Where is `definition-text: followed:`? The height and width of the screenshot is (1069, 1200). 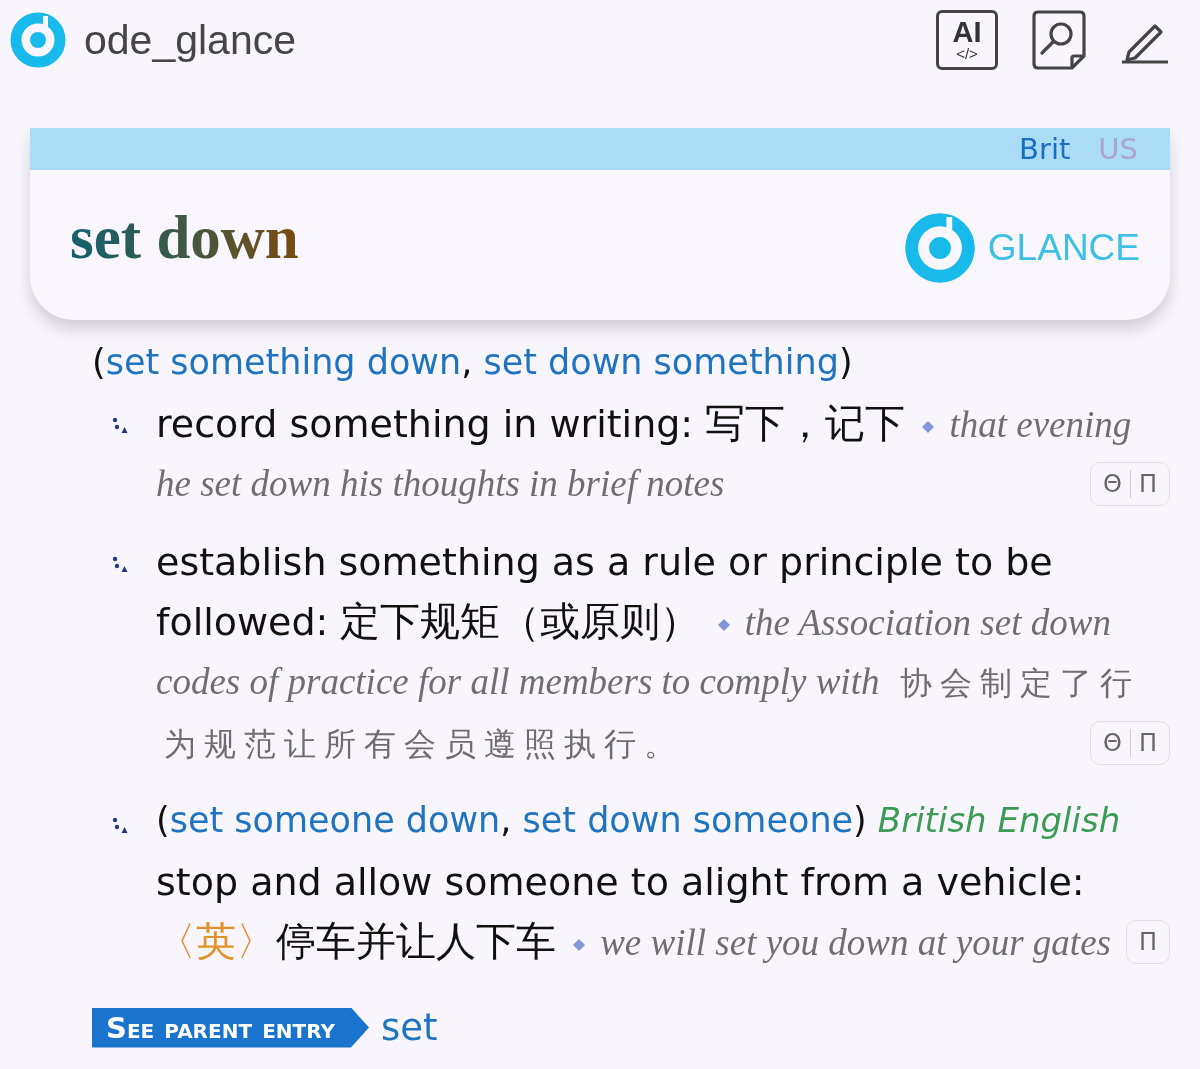 definition-text: followed: is located at coordinates (242, 622).